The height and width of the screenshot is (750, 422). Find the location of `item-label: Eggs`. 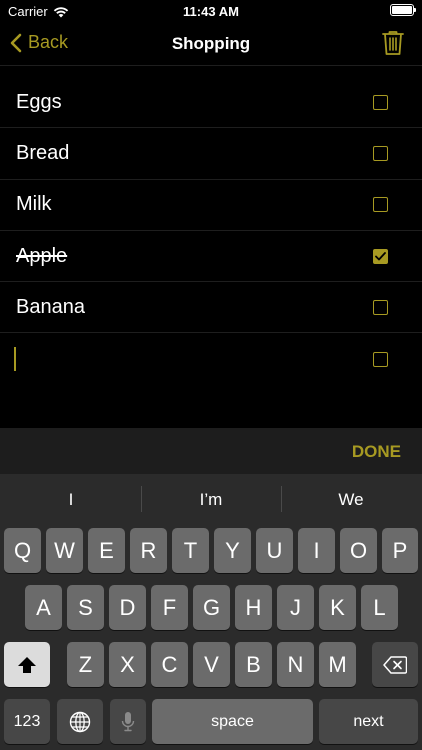

item-label: Eggs is located at coordinates (39, 102).